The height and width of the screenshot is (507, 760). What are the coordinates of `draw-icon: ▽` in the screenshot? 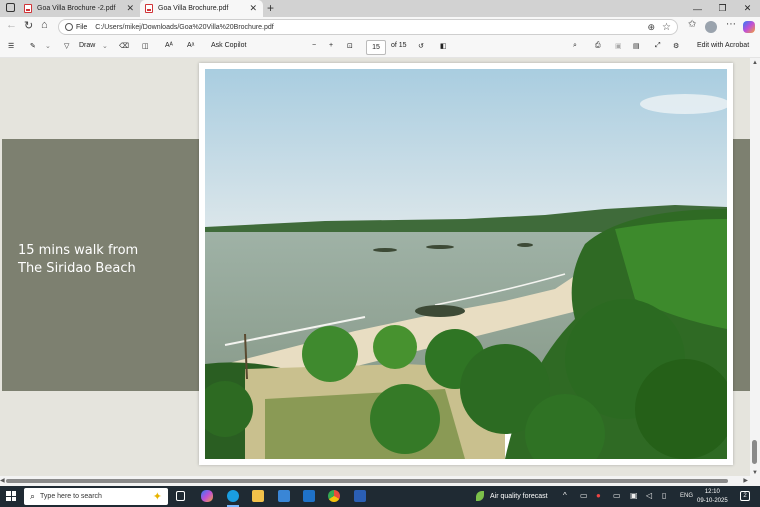 It's located at (66, 46).